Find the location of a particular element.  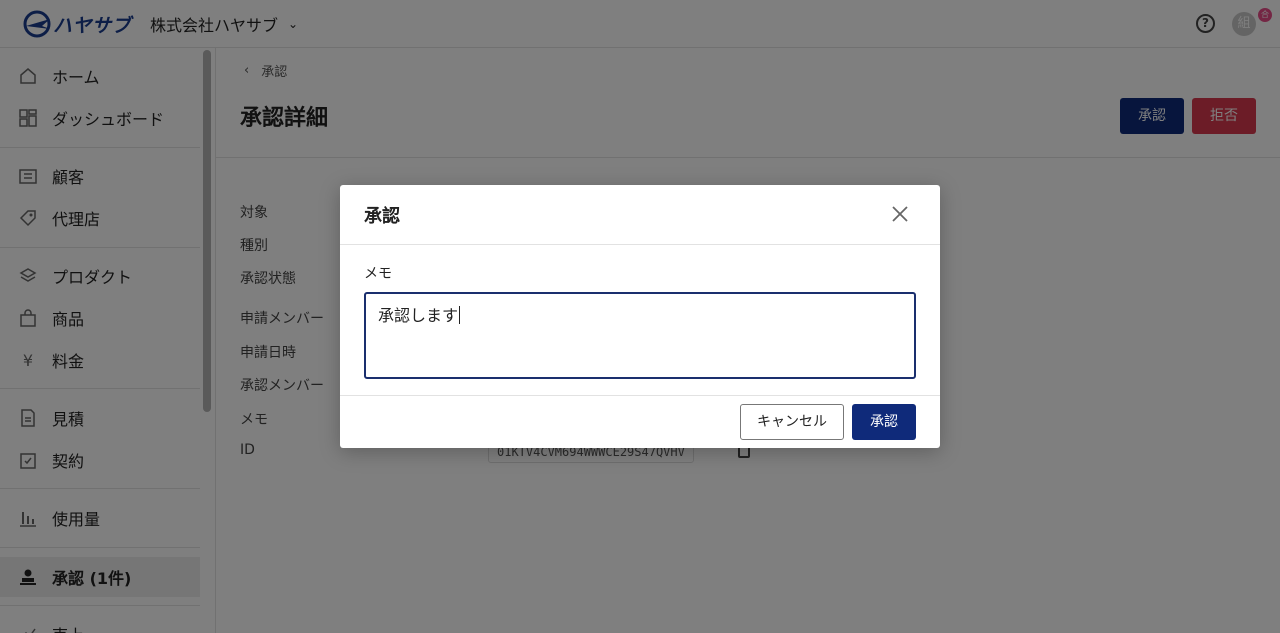

confirm-approve-button: 承認 is located at coordinates (884, 422).